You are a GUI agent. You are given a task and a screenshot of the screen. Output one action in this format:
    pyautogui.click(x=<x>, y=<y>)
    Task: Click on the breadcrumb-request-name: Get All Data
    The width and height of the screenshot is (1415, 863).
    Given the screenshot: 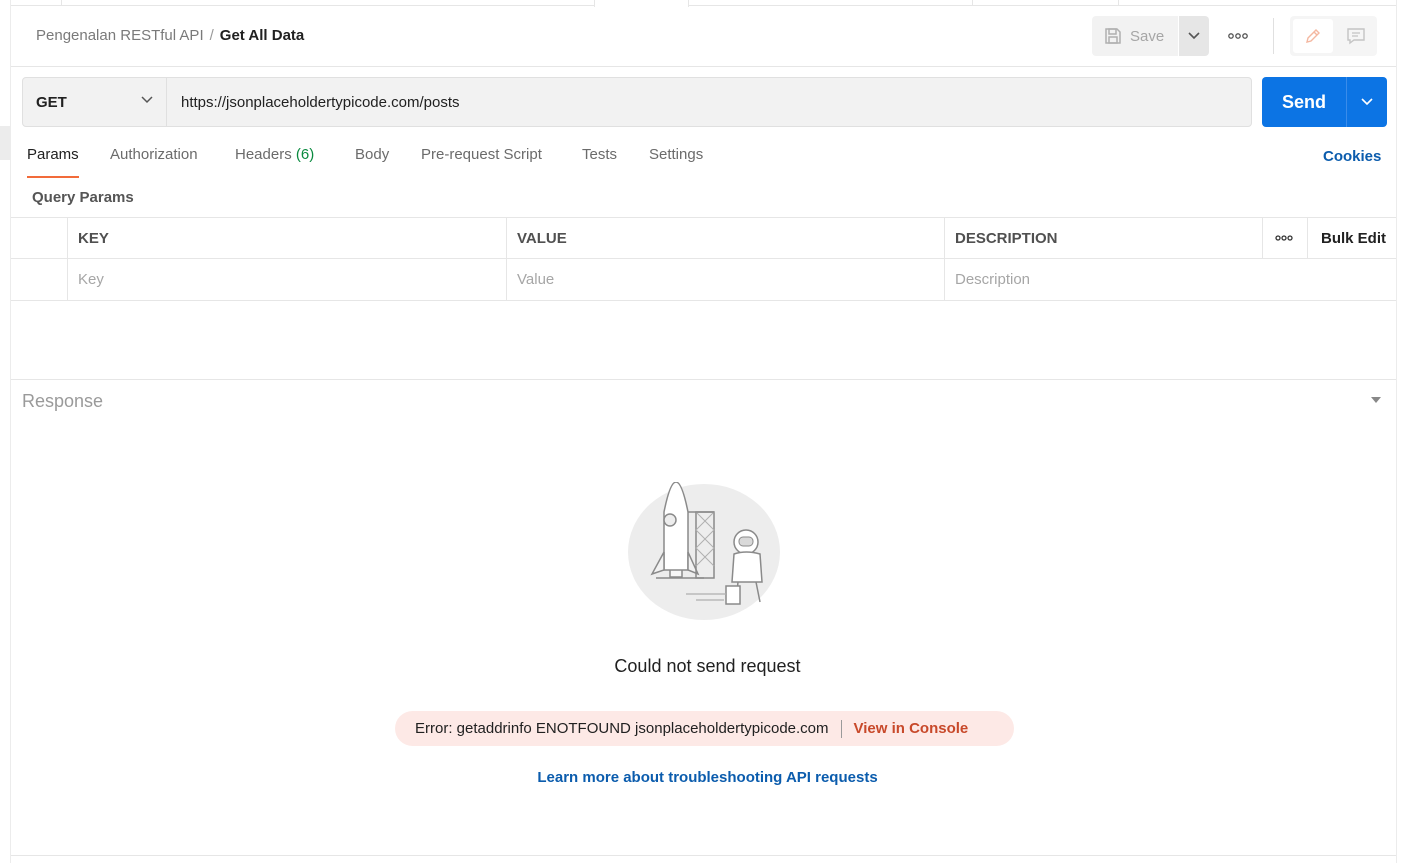 What is the action you would take?
    pyautogui.click(x=262, y=35)
    